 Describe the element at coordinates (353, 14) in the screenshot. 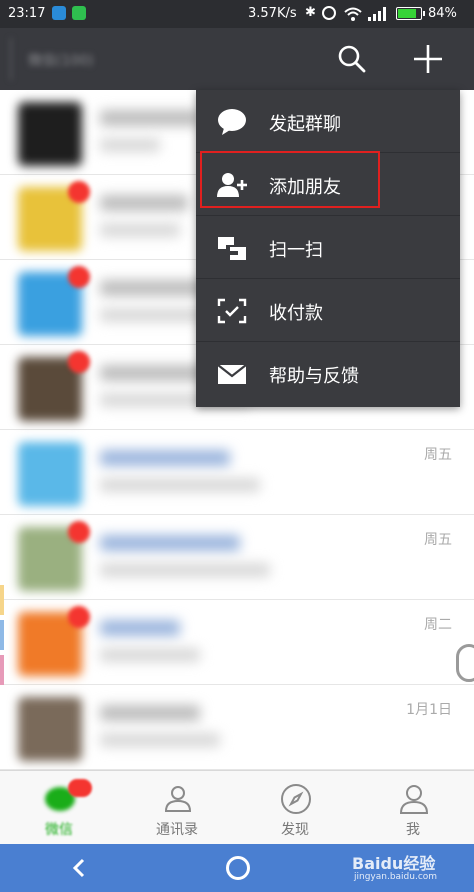

I see `wifi-icon` at that location.